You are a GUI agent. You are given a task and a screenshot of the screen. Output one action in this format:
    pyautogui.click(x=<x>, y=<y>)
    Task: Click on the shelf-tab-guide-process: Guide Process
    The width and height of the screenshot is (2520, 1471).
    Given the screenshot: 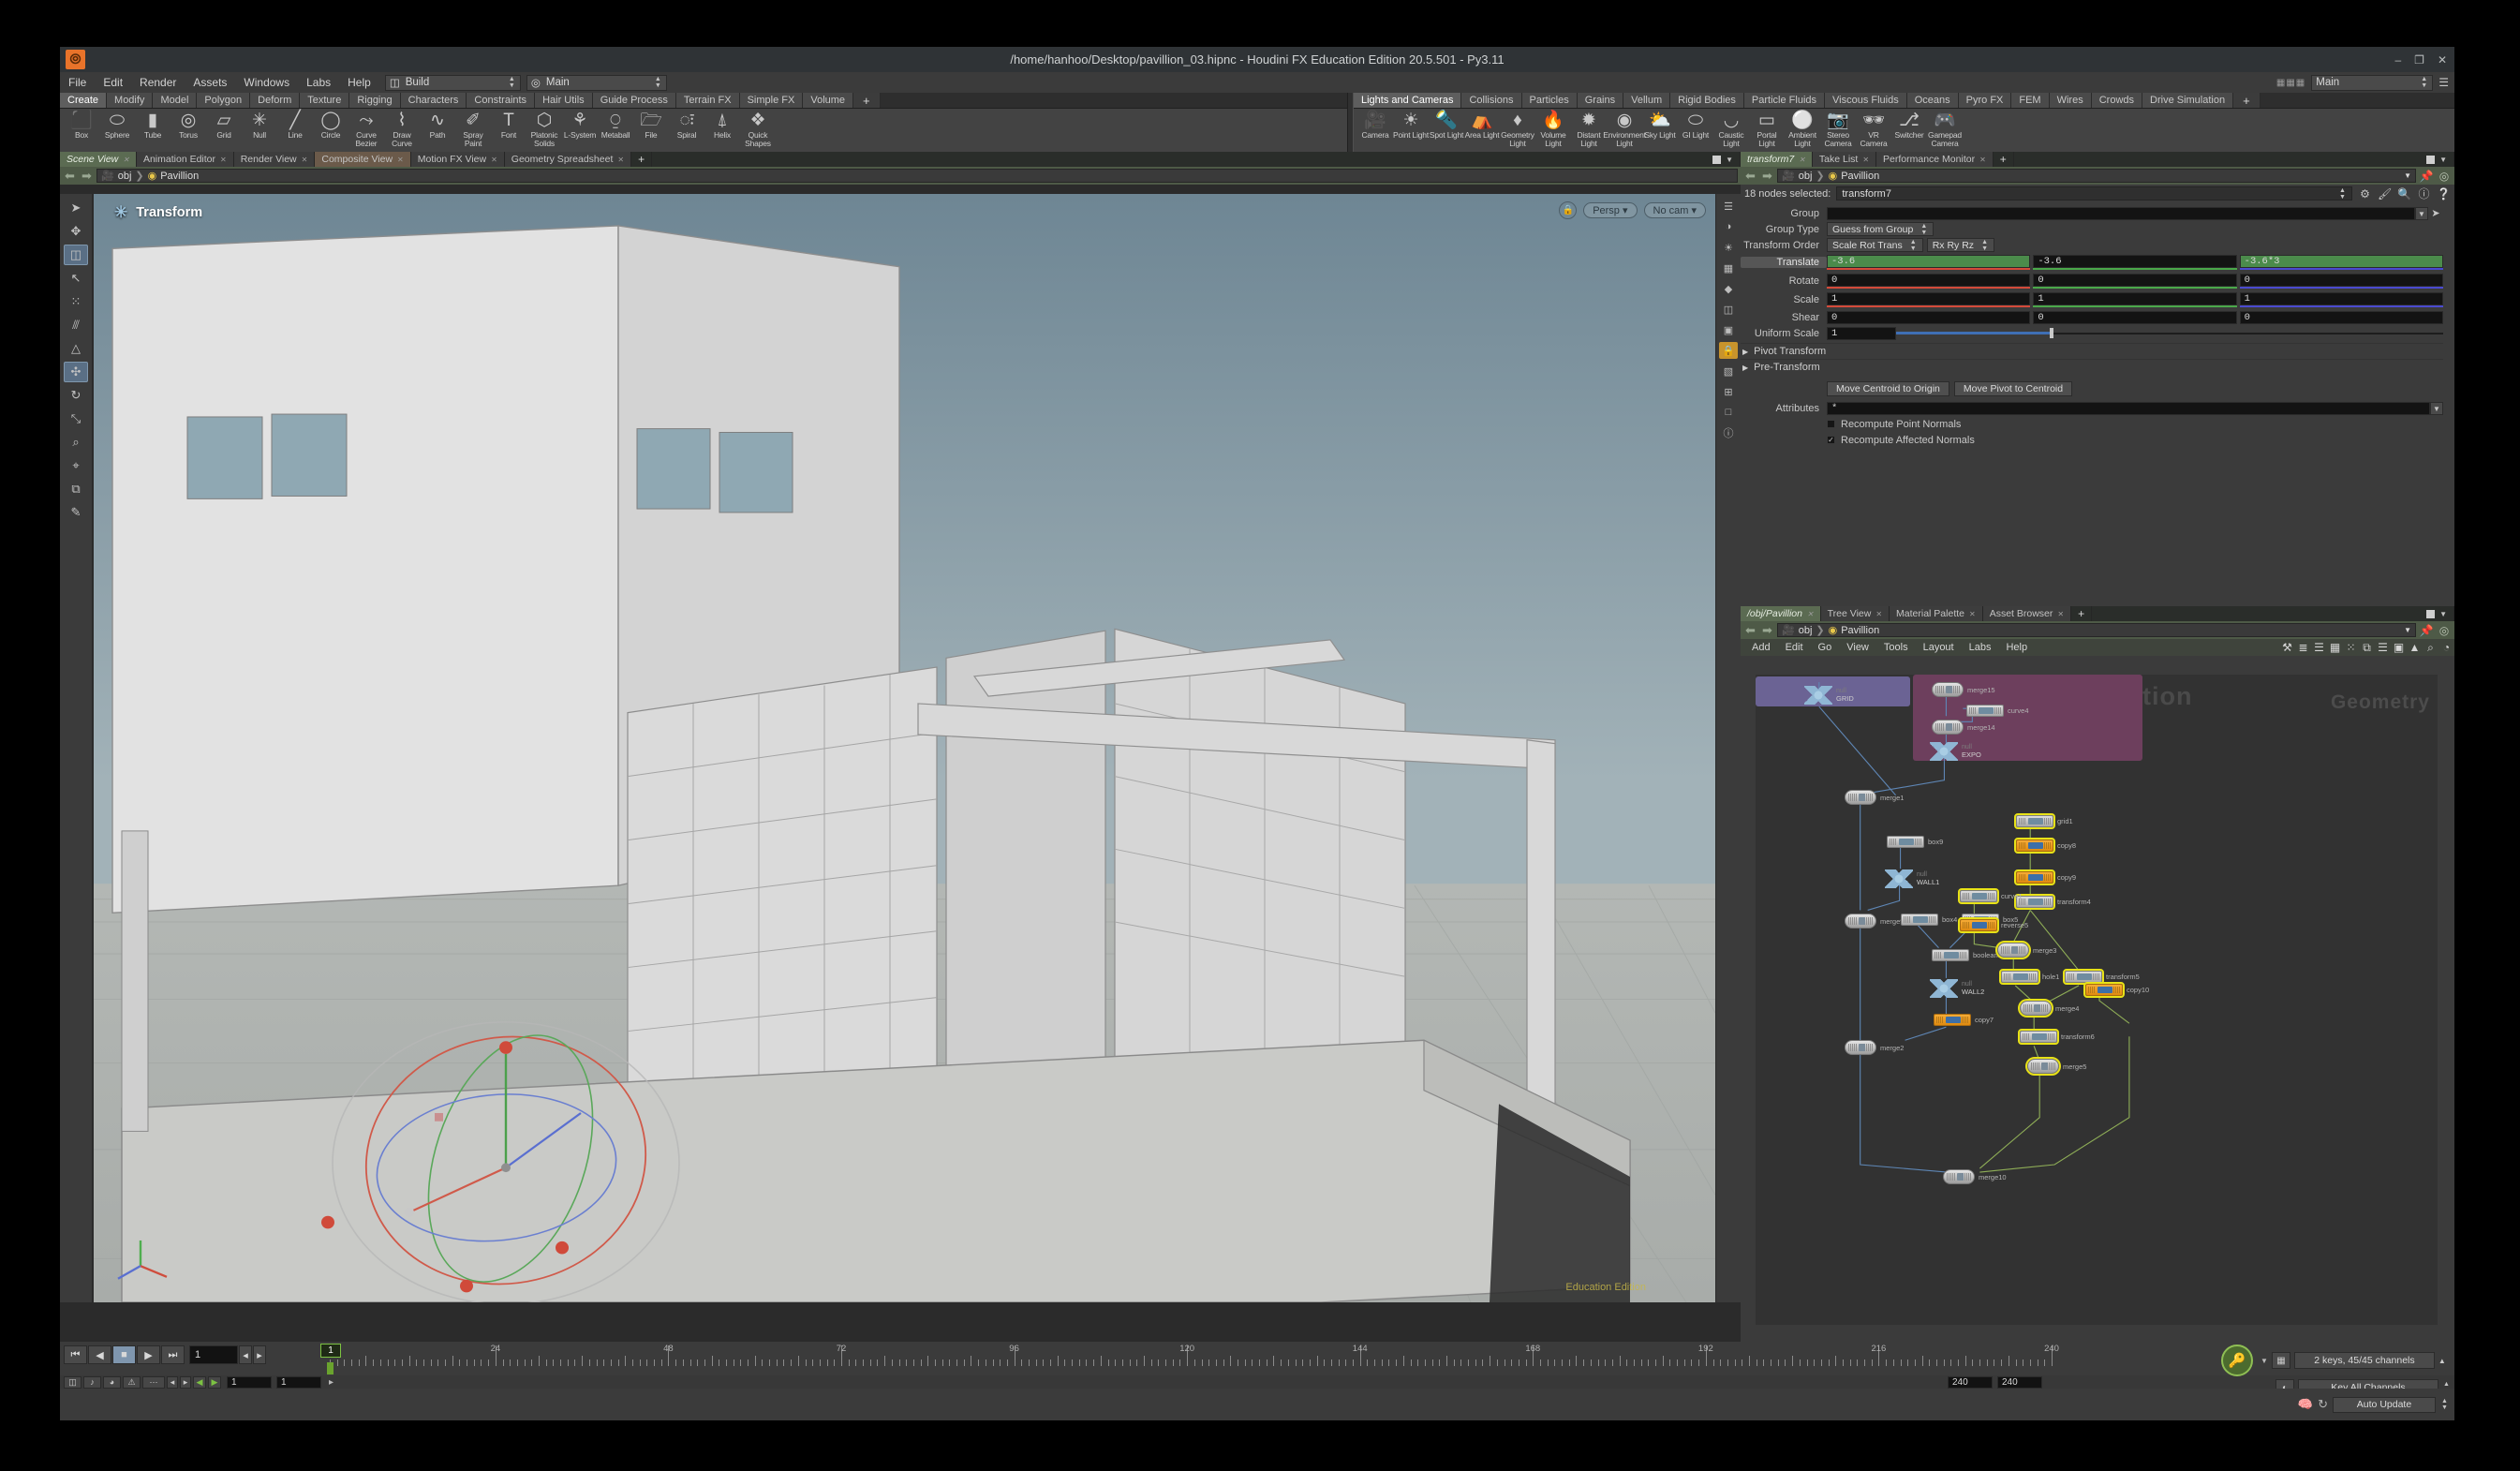 What is the action you would take?
    pyautogui.click(x=634, y=101)
    